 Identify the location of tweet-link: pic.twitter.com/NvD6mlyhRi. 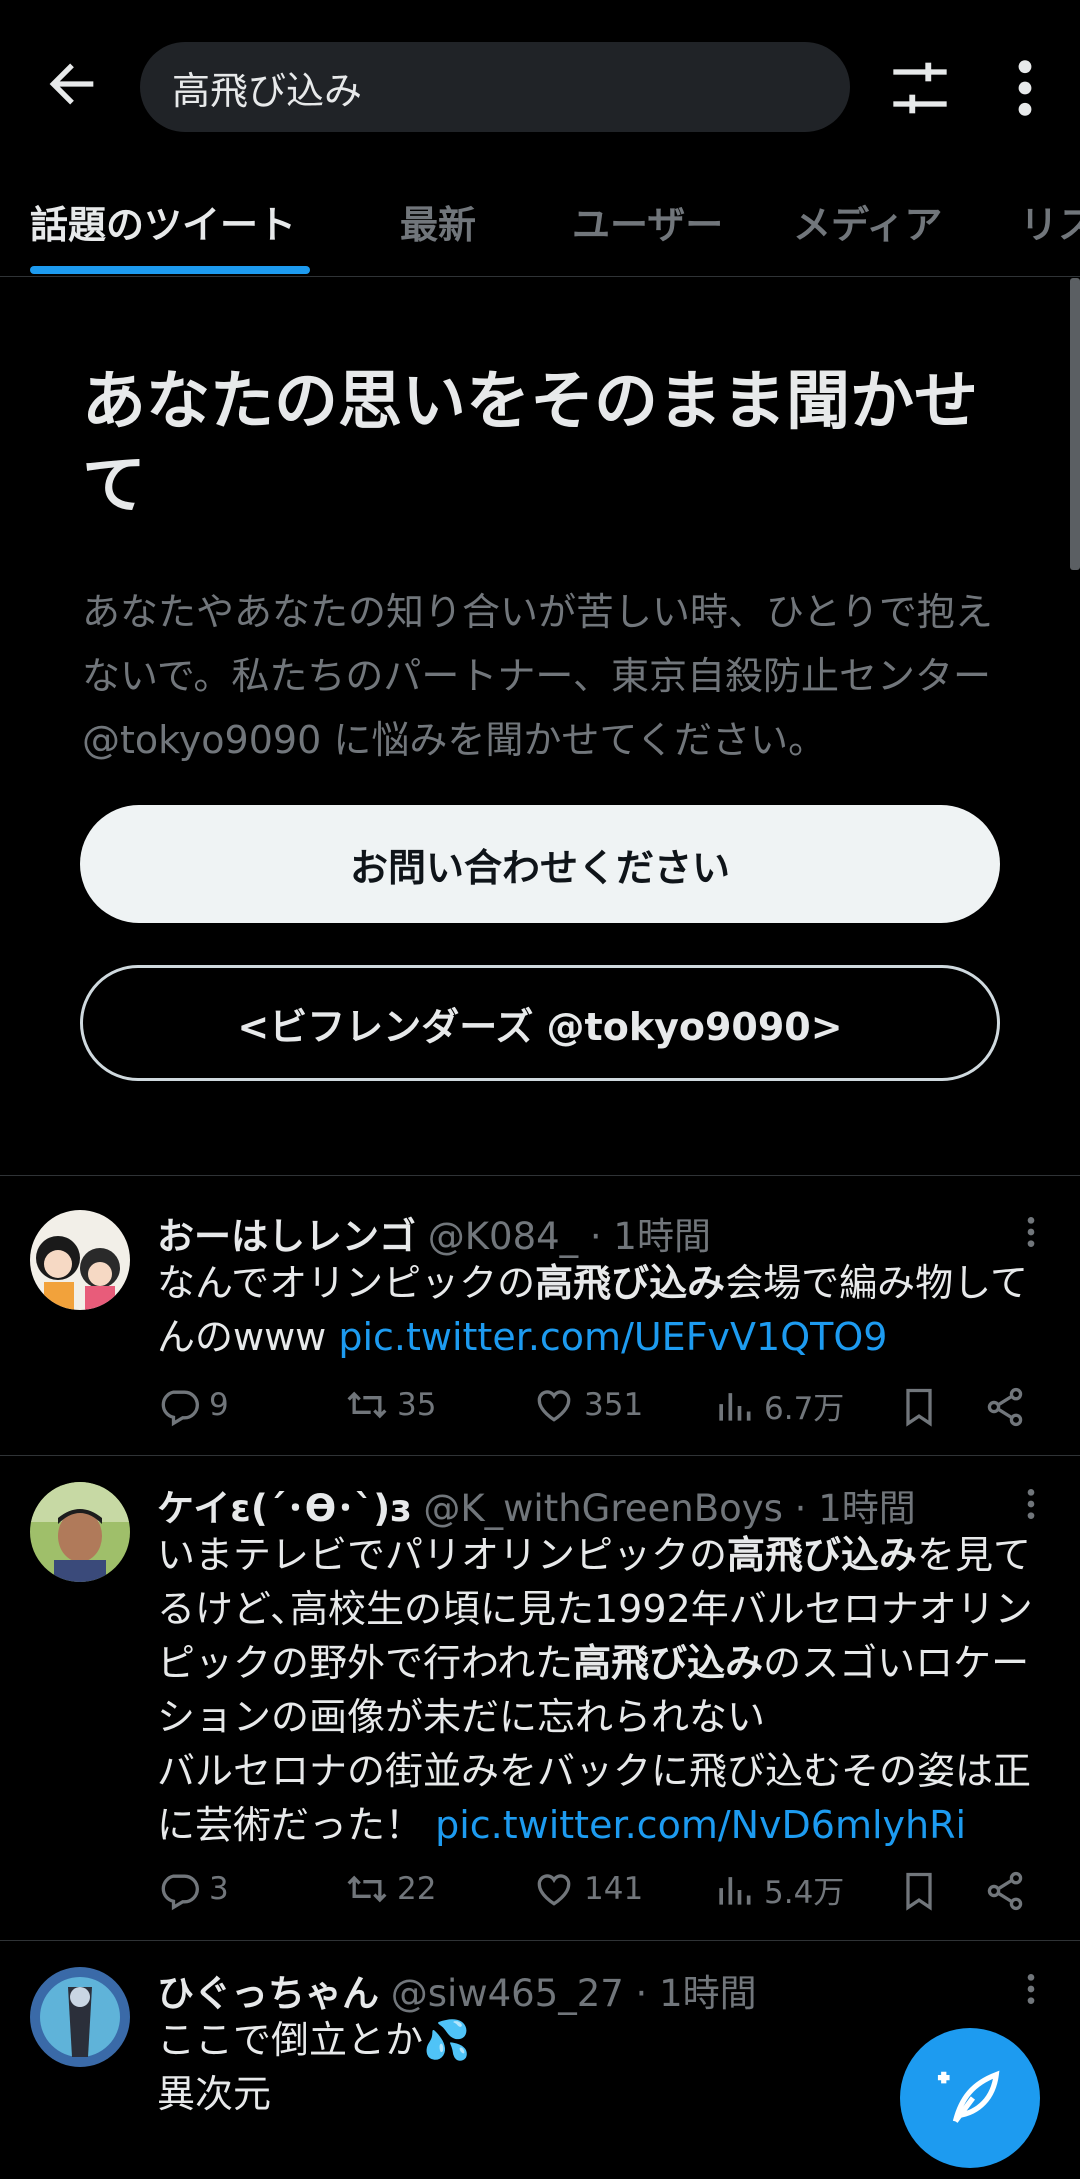
(700, 1825).